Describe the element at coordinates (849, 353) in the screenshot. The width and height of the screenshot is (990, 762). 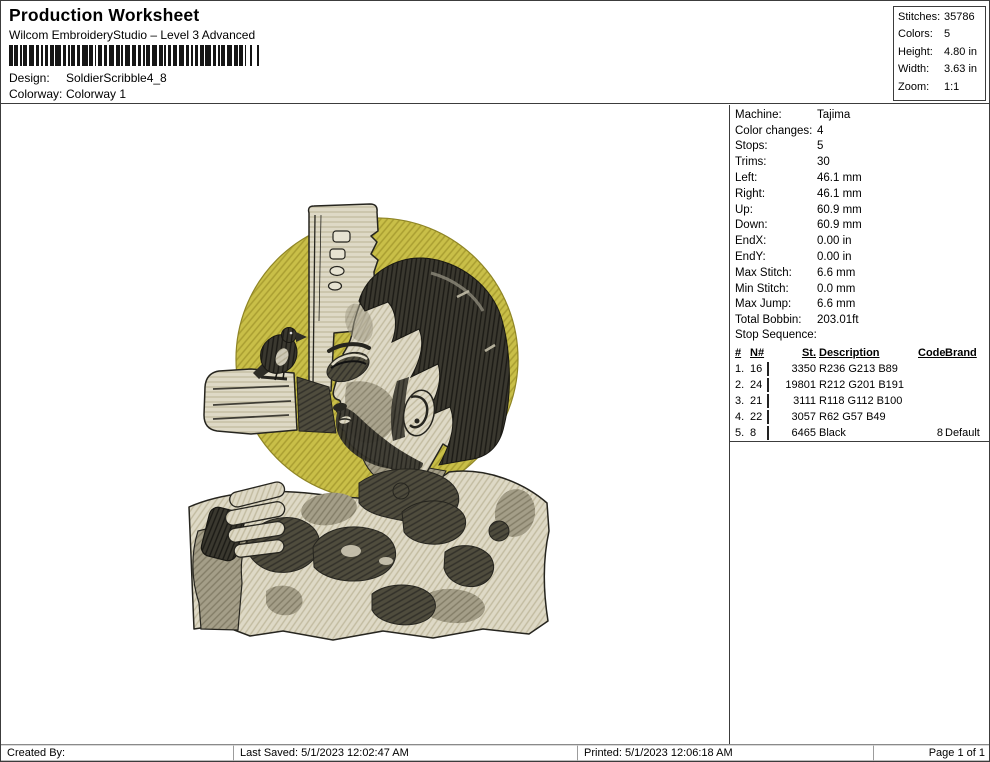
I see `col-description: Description` at that location.